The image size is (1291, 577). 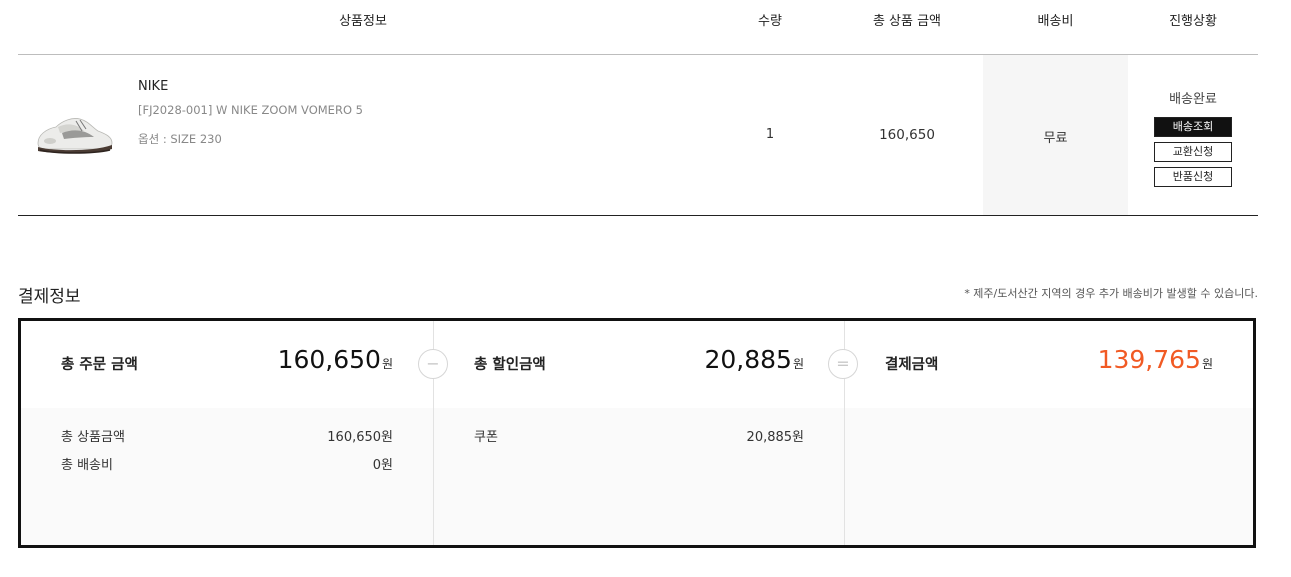 What do you see at coordinates (87, 465) in the screenshot?
I see `detail-label: 총 배송비` at bounding box center [87, 465].